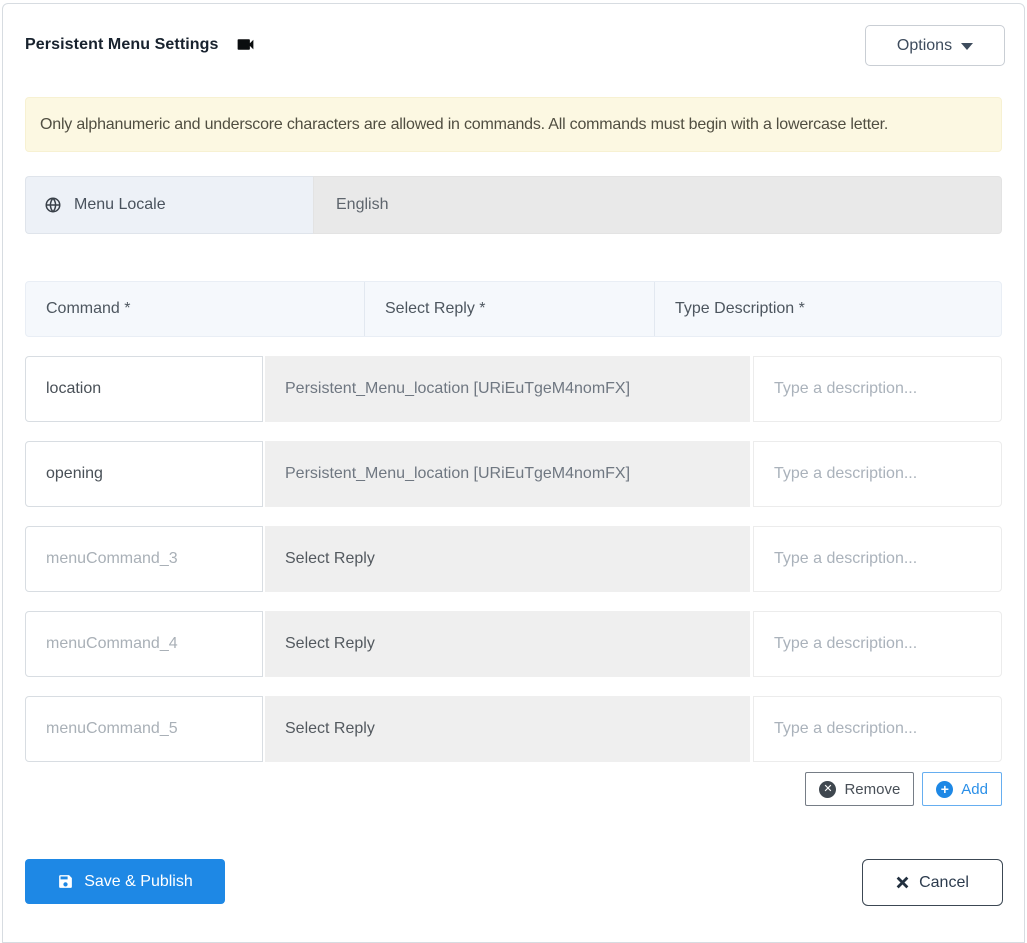 This screenshot has height=943, width=1027. I want to click on column-header-command: Command *, so click(88, 308).